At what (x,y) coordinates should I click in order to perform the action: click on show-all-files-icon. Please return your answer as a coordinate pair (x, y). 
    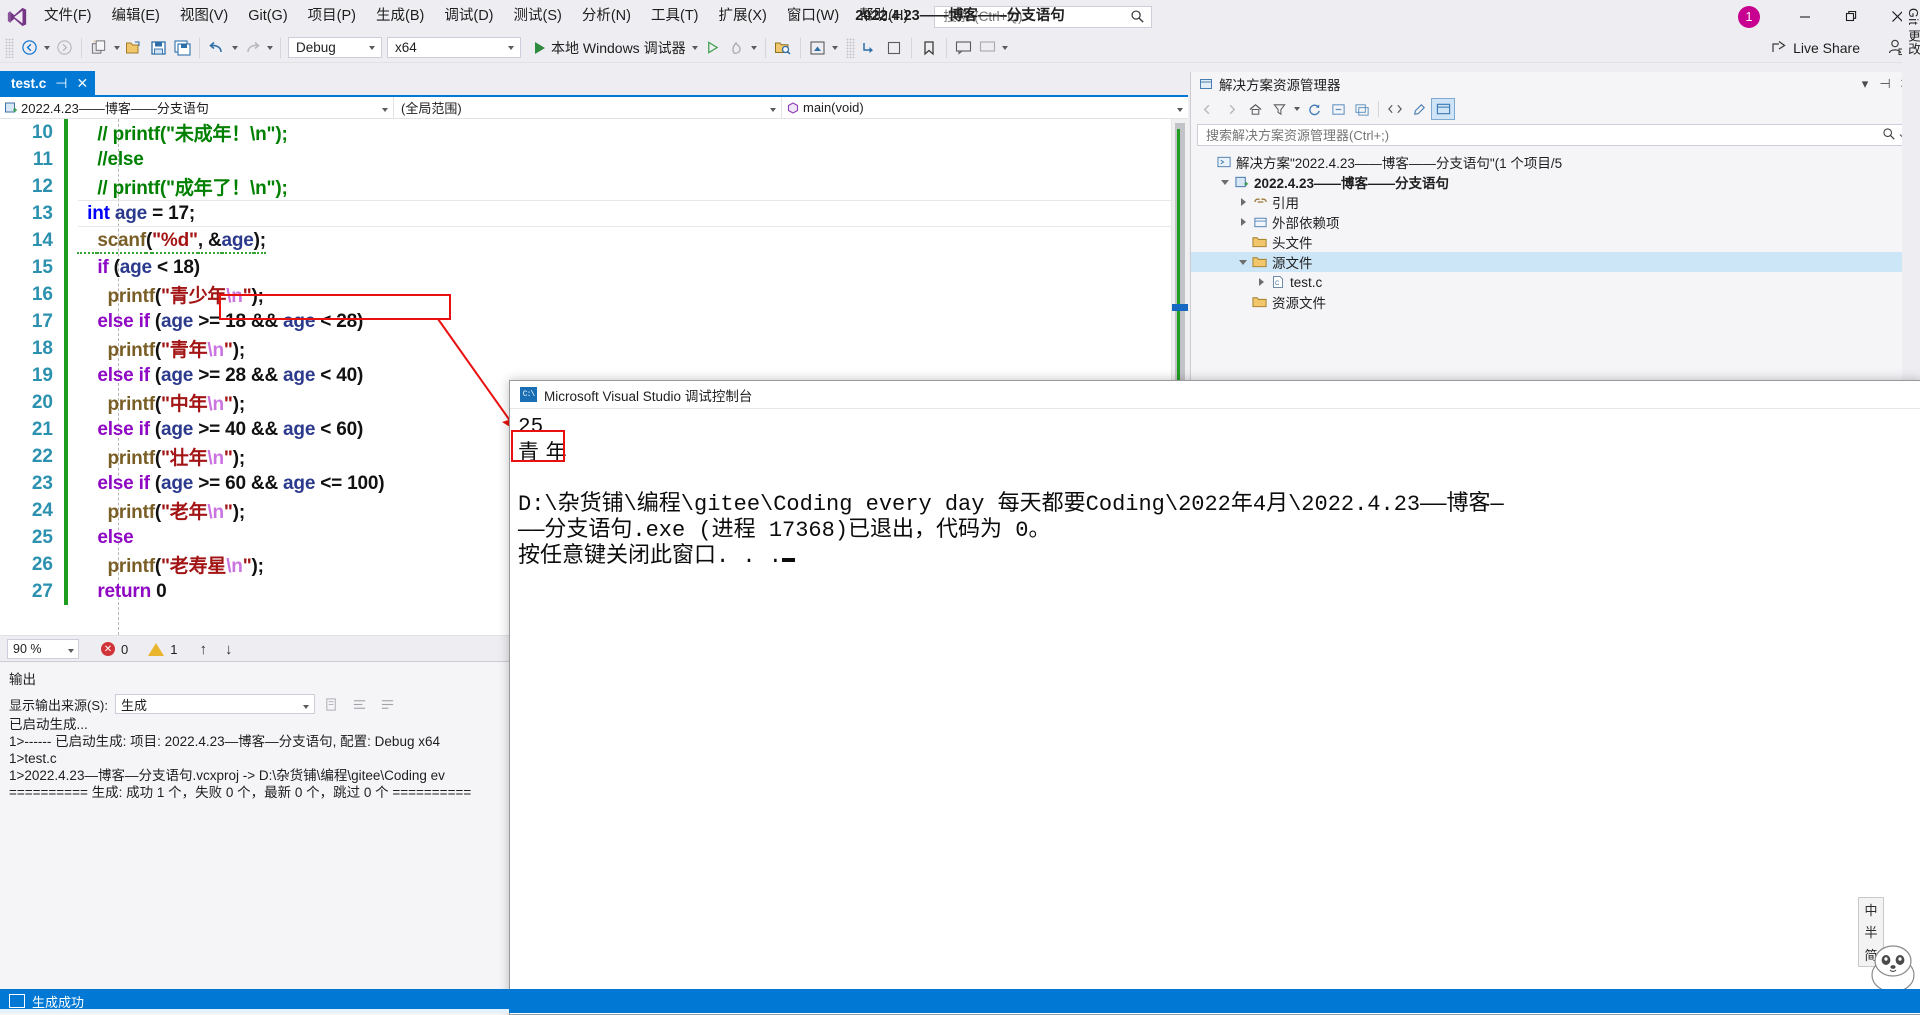
    Looking at the image, I should click on (1362, 109).